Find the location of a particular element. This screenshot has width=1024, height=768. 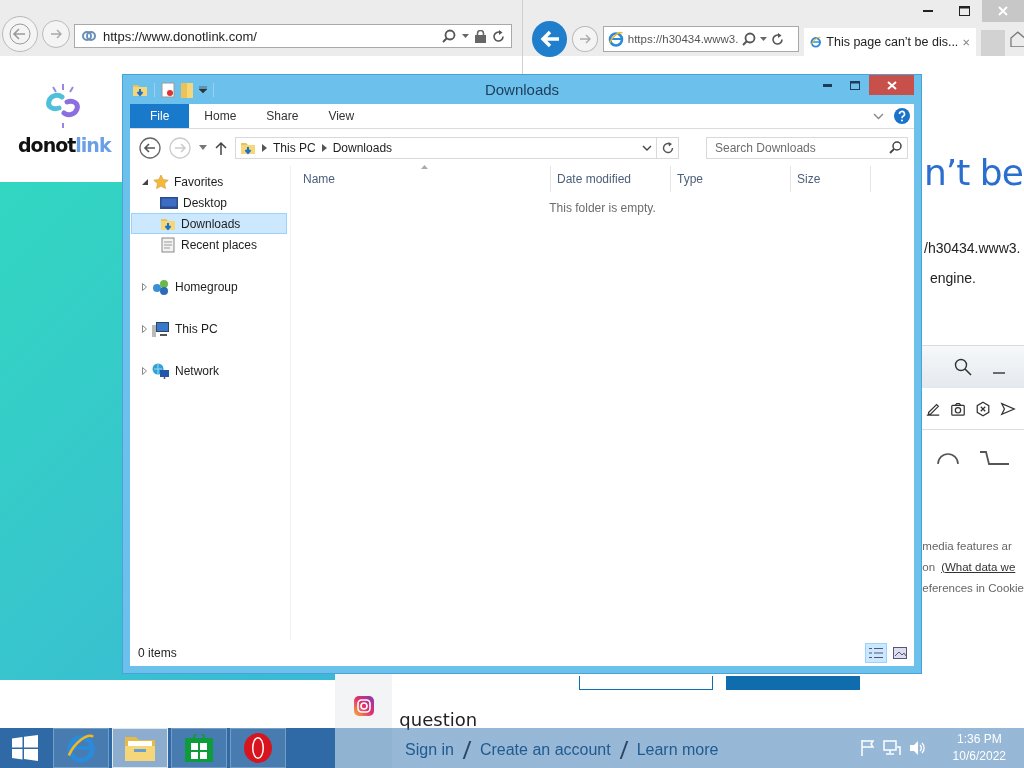

secondary-button is located at coordinates (646, 683).